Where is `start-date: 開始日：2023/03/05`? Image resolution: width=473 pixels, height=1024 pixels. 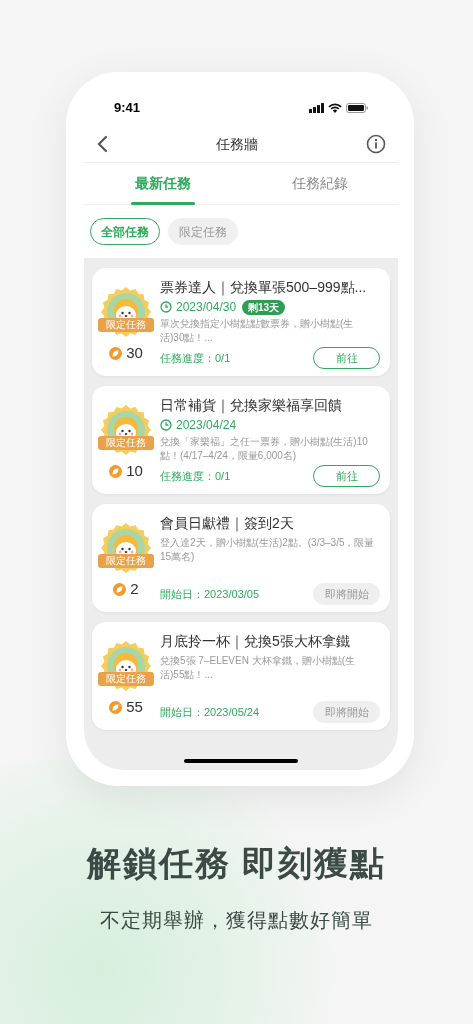 start-date: 開始日：2023/03/05 is located at coordinates (210, 594).